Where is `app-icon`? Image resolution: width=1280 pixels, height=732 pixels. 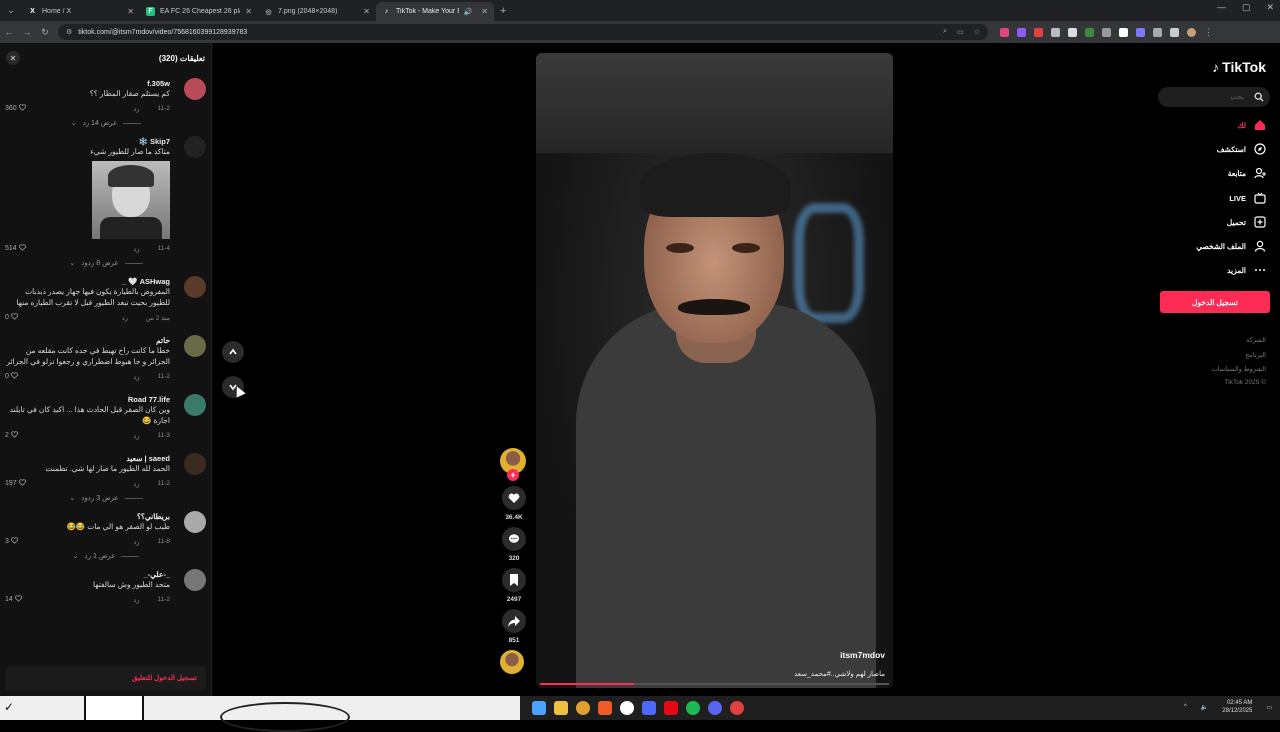 app-icon is located at coordinates (737, 708).